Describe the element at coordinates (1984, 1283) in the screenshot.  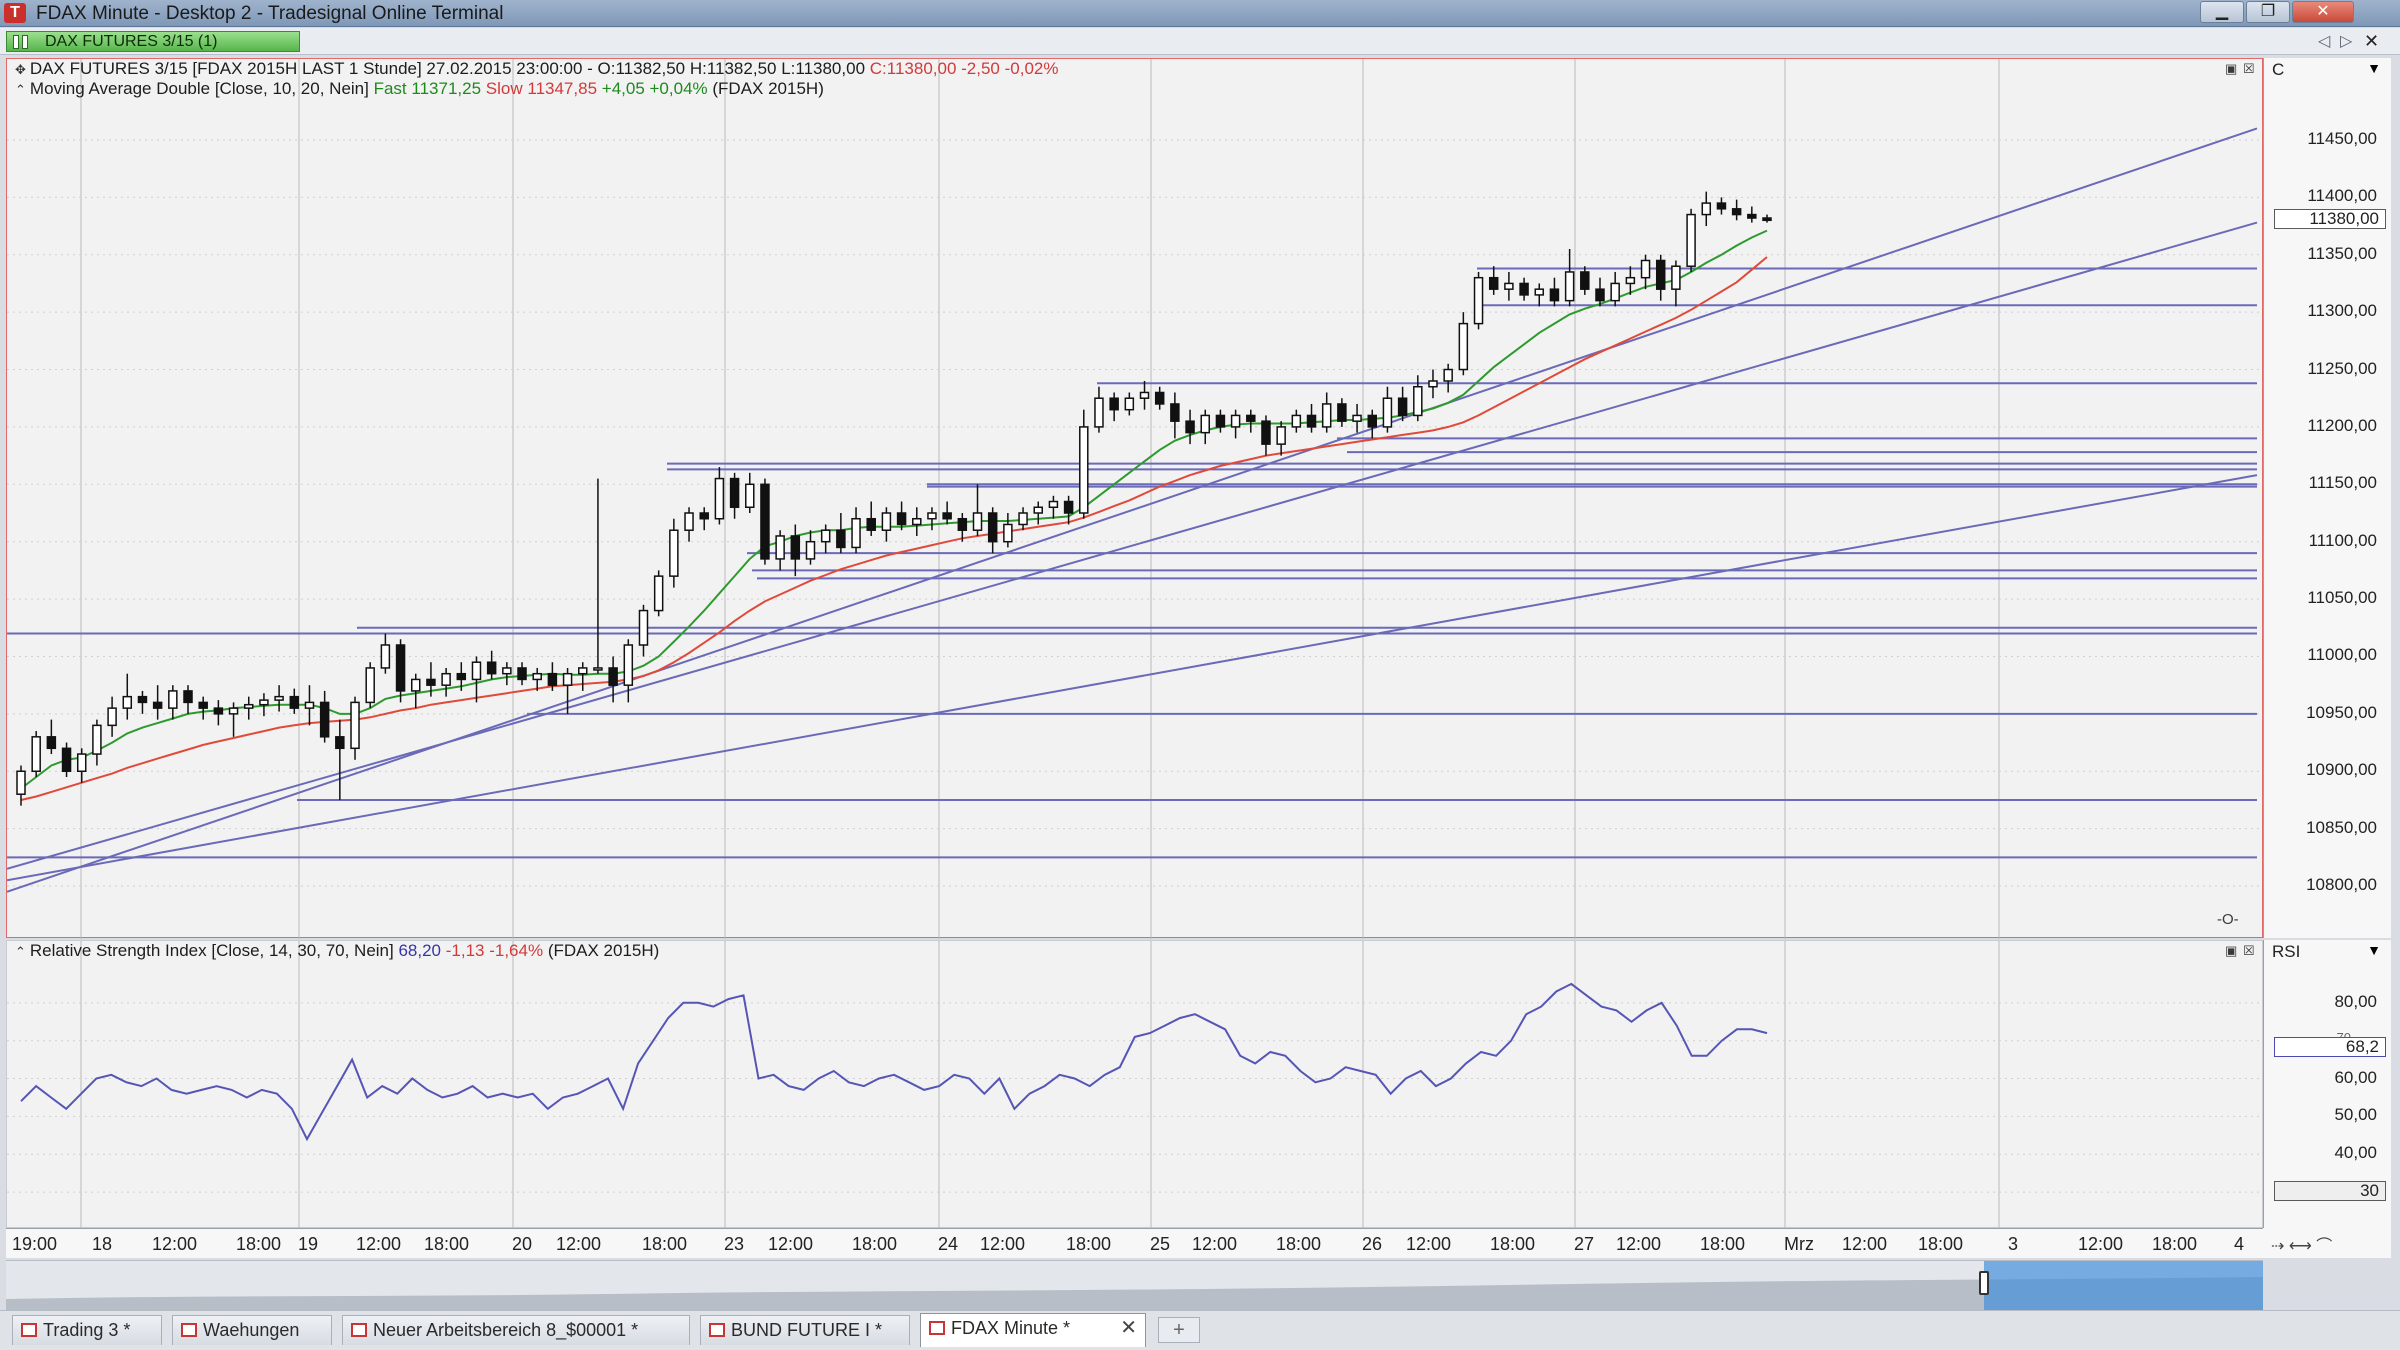
I see `overview-drag-handle` at that location.